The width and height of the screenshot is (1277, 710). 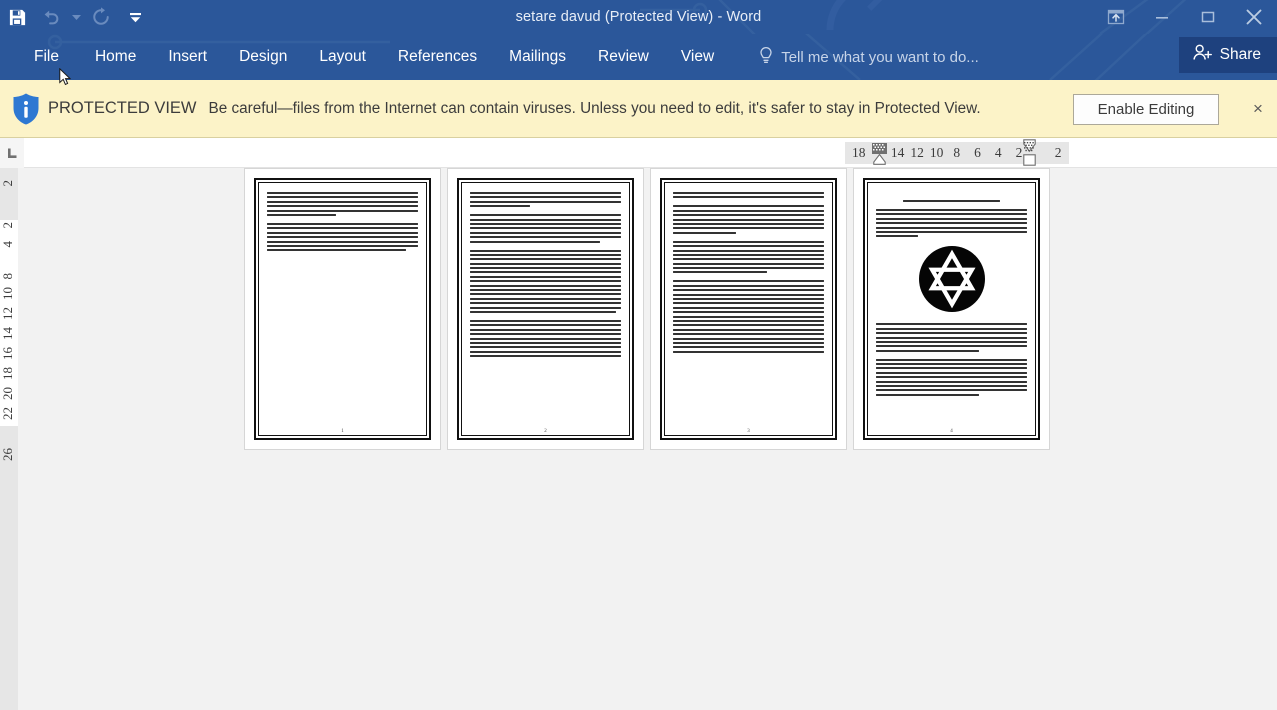 What do you see at coordinates (748, 431) in the screenshot?
I see `page-number: 3` at bounding box center [748, 431].